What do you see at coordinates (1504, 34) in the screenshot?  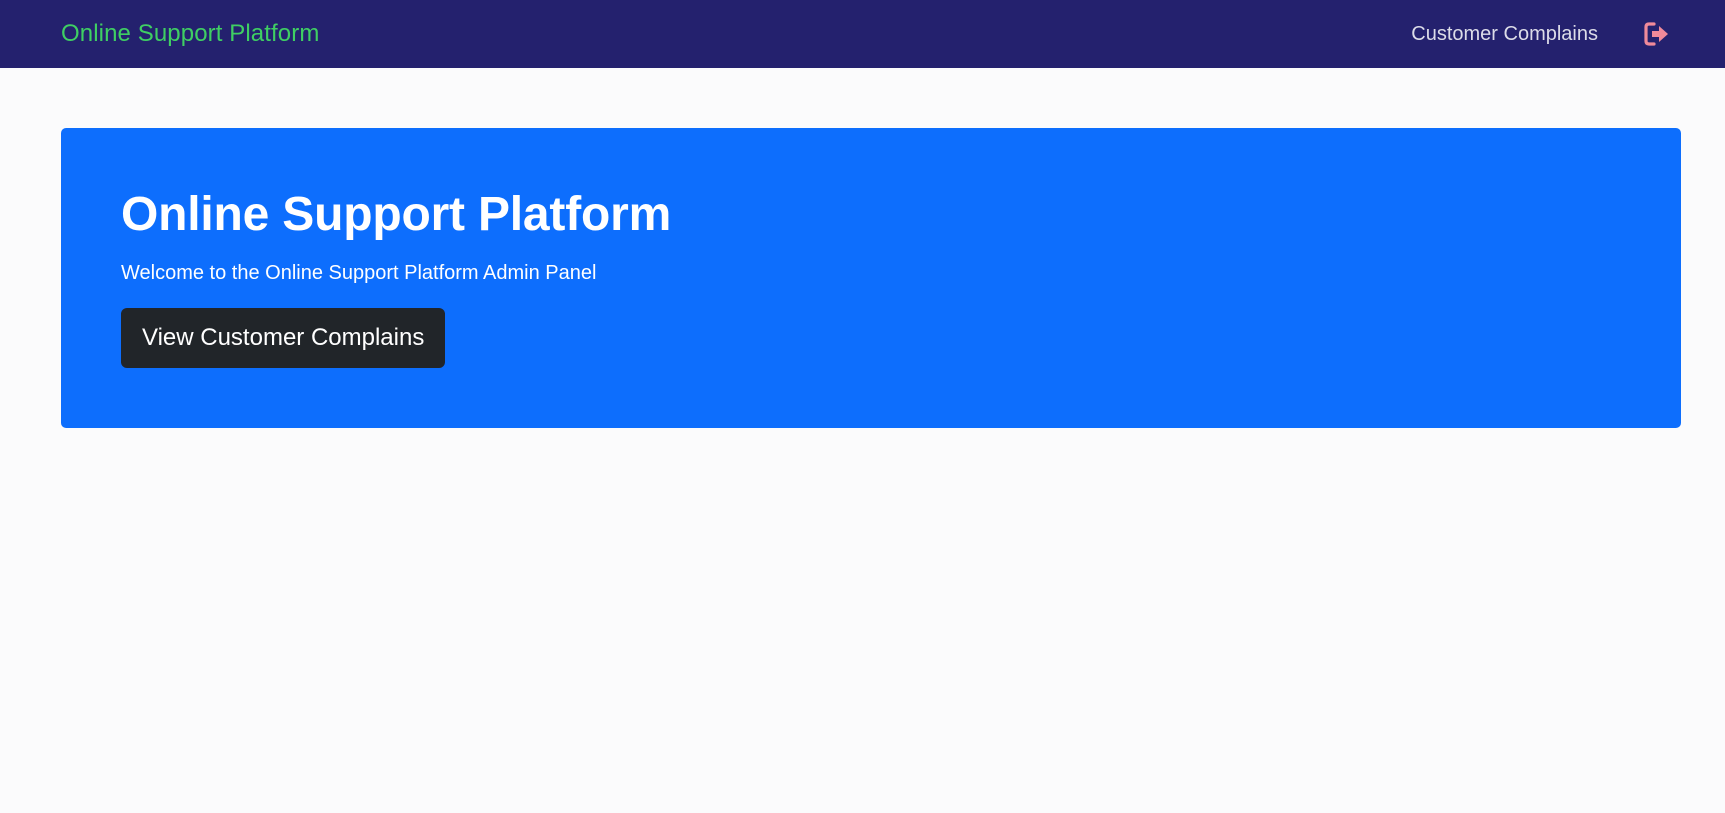 I see `nav-link-customer-complains: Customer Complains` at bounding box center [1504, 34].